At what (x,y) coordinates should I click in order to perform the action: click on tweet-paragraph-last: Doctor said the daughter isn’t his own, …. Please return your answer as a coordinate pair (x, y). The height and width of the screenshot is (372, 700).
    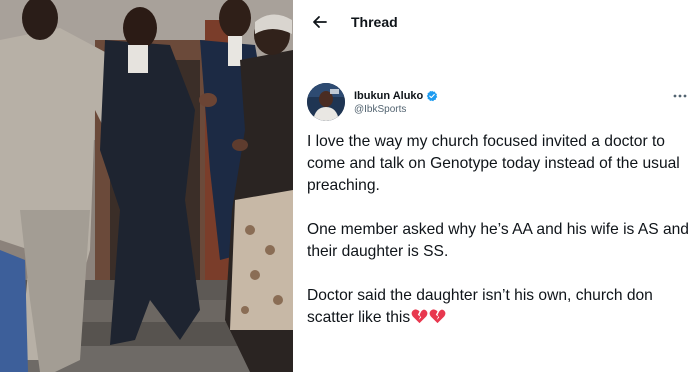
    Looking at the image, I should click on (500, 307).